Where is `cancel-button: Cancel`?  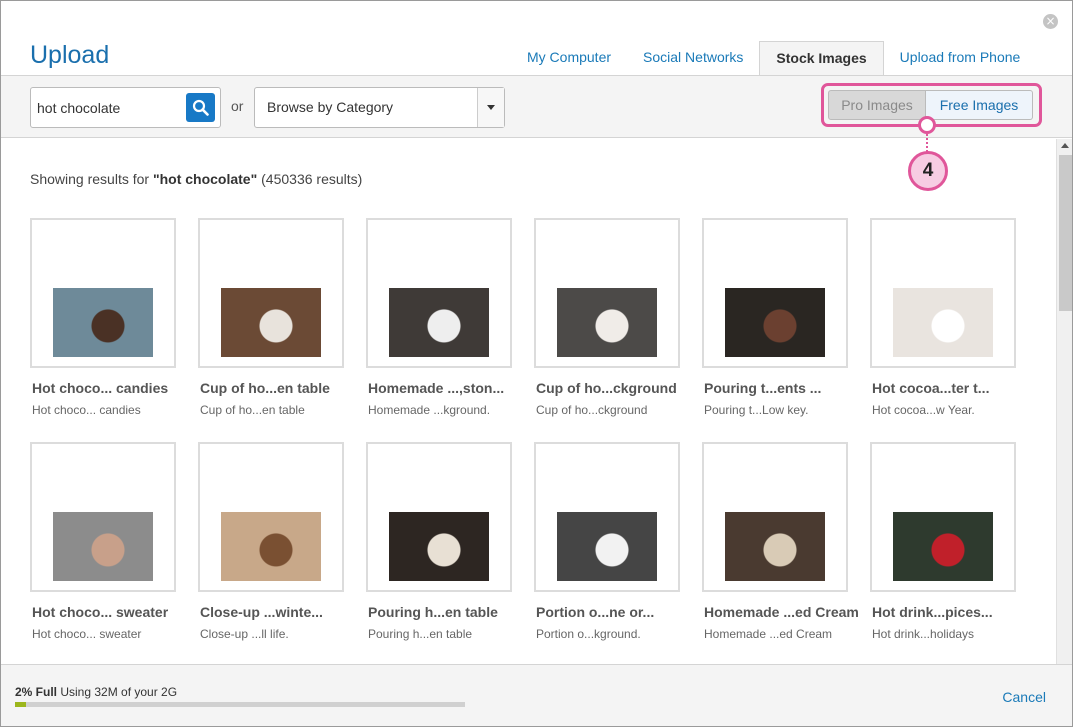
cancel-button: Cancel is located at coordinates (1024, 697).